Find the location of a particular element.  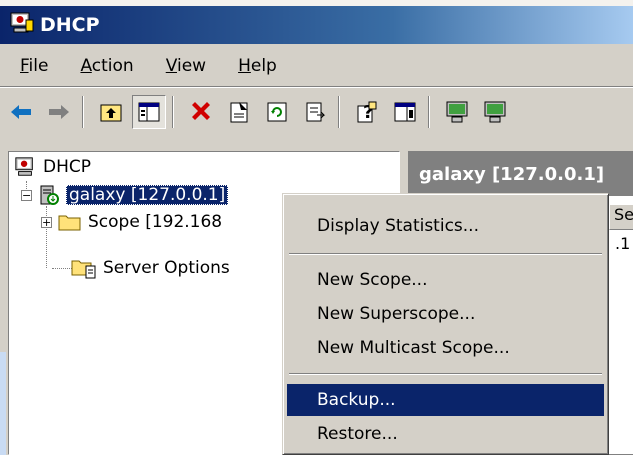

export-list-button is located at coordinates (315, 112).